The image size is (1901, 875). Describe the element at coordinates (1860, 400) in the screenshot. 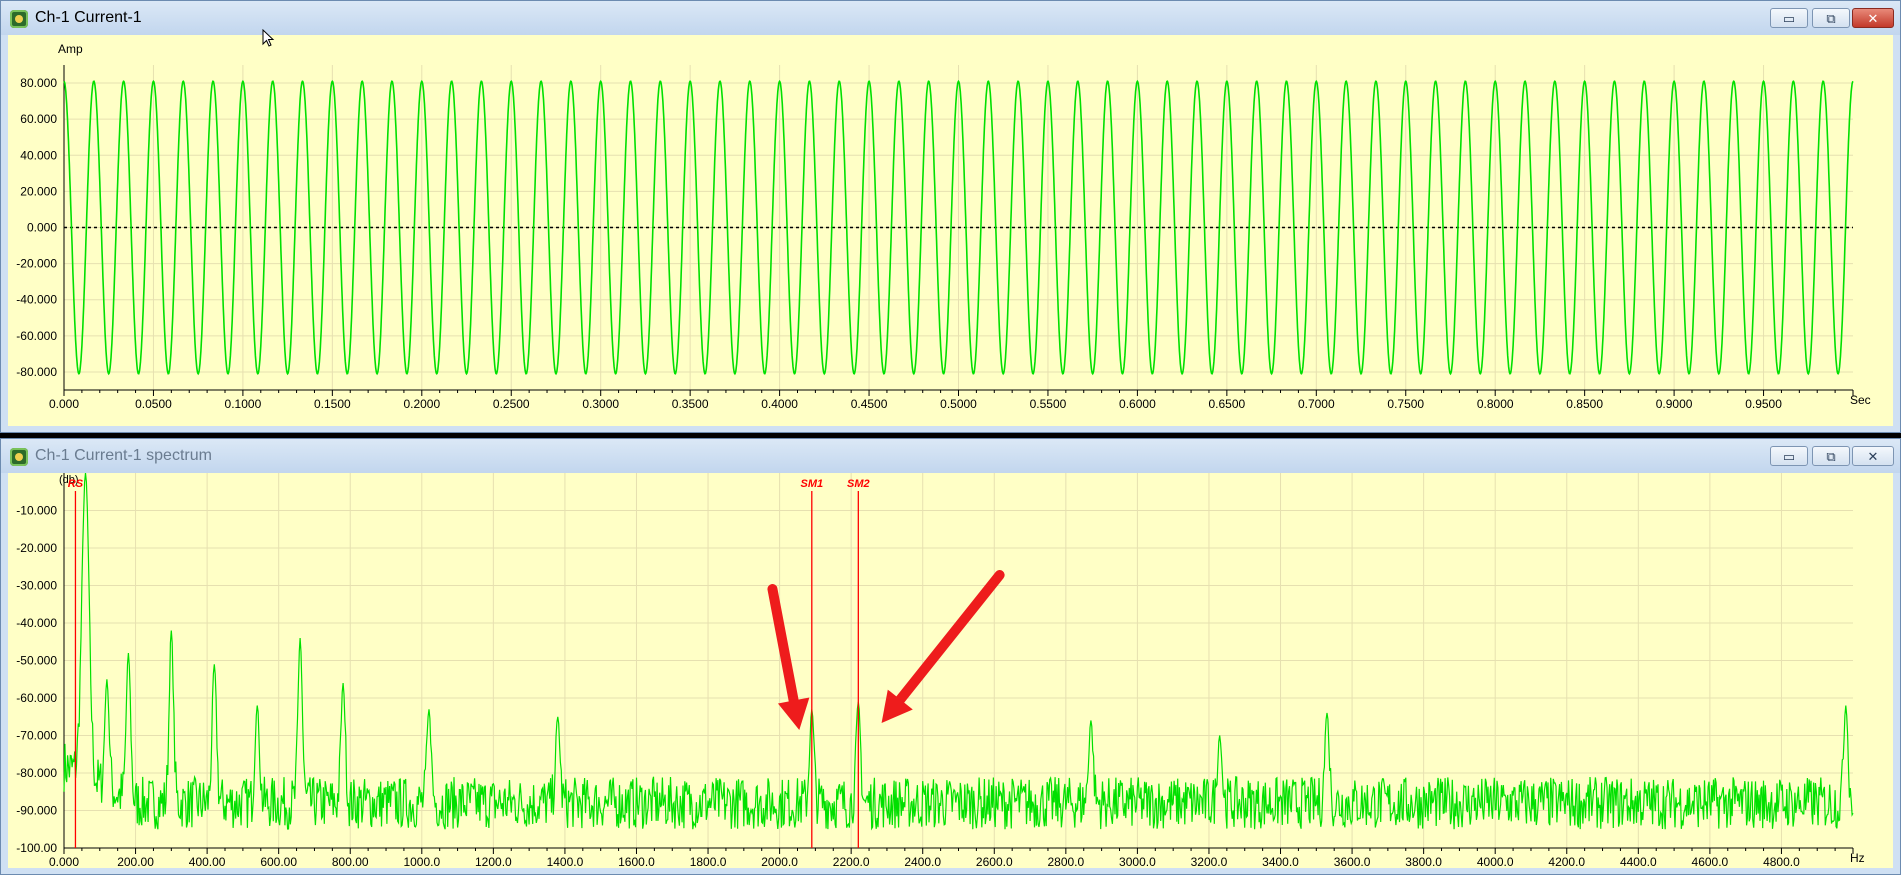

I see `x-axis-label: Sec` at that location.